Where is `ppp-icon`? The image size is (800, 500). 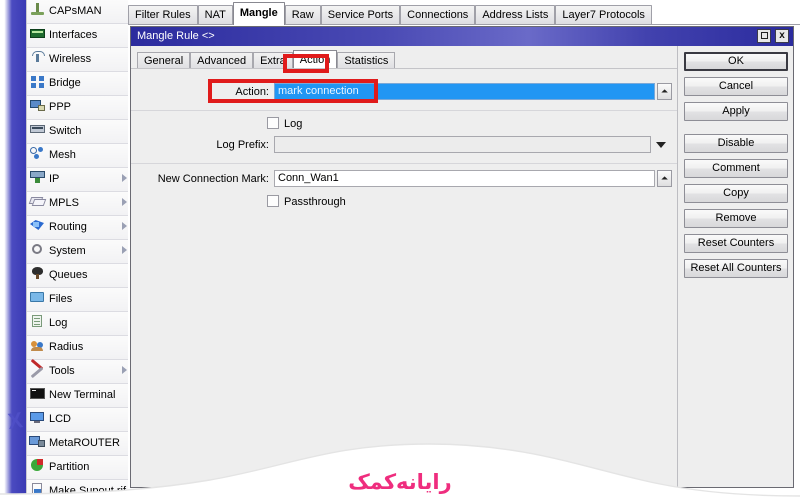 ppp-icon is located at coordinates (37, 105).